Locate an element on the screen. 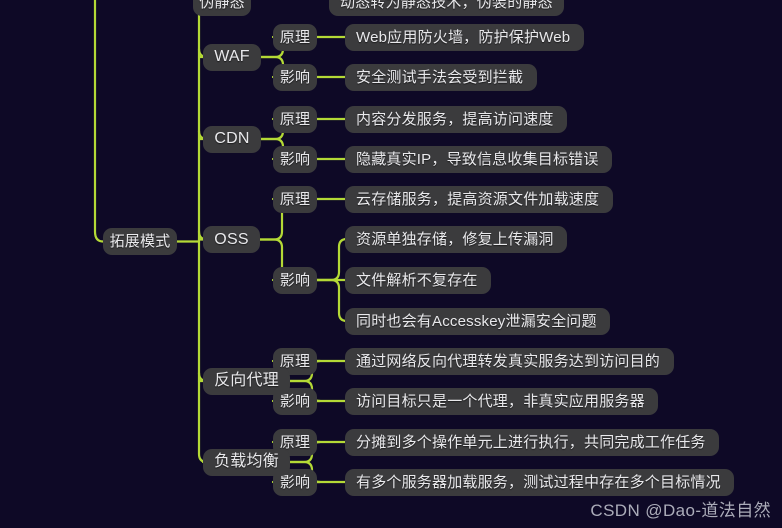 The height and width of the screenshot is (528, 782). leaf-node: 访问目标只是一个代理，非真实应用服务器 is located at coordinates (501, 401).